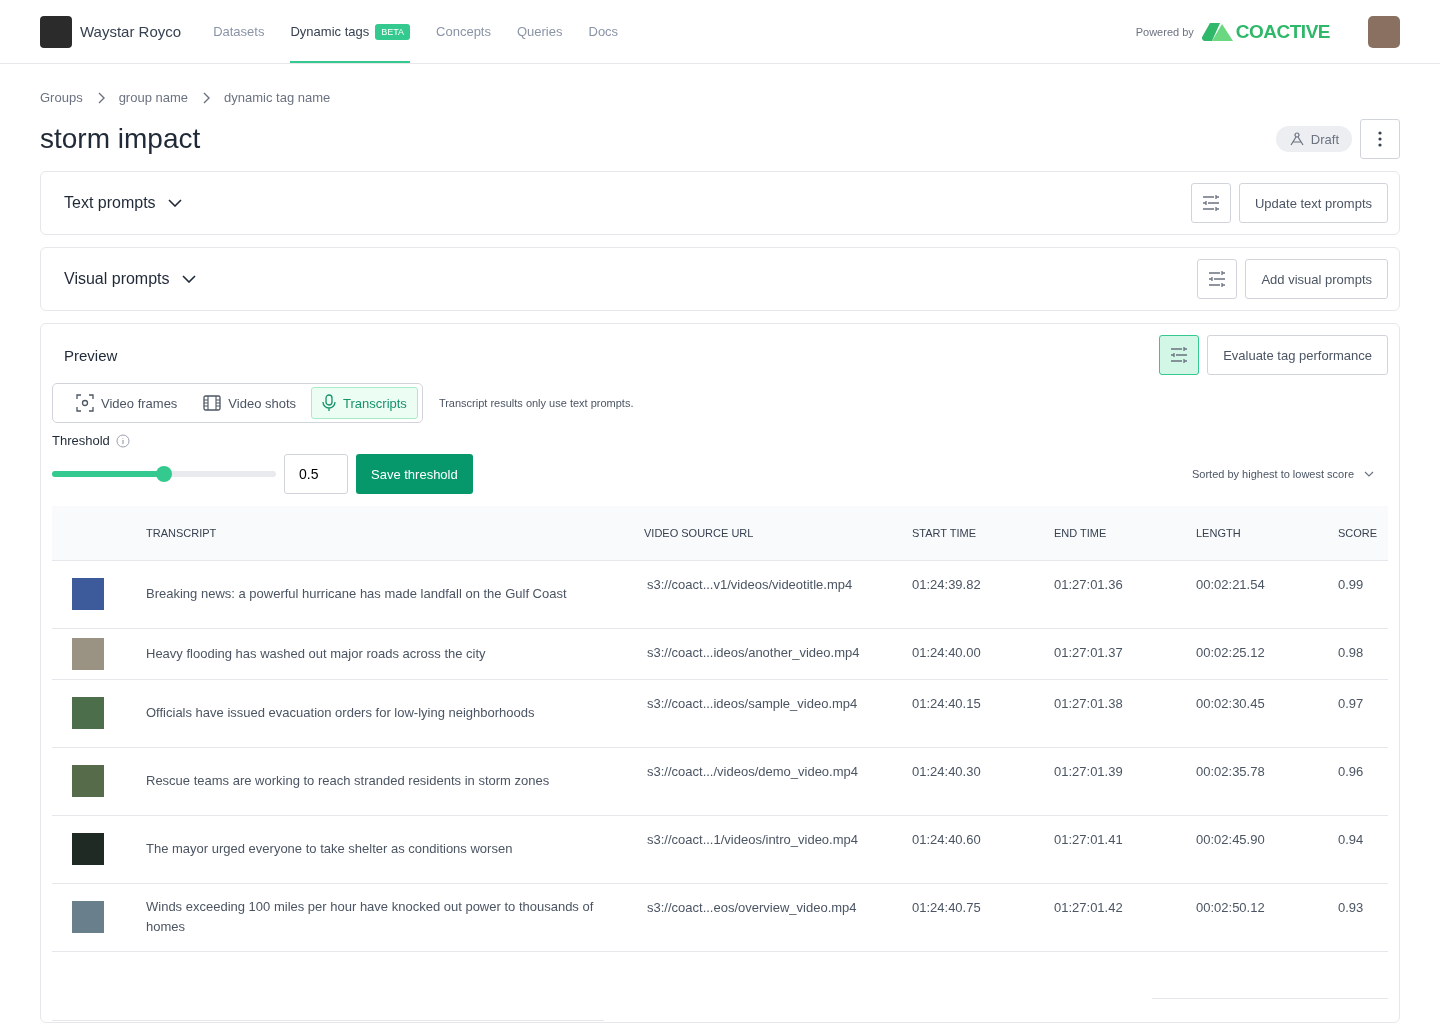  I want to click on film-icon, so click(212, 403).